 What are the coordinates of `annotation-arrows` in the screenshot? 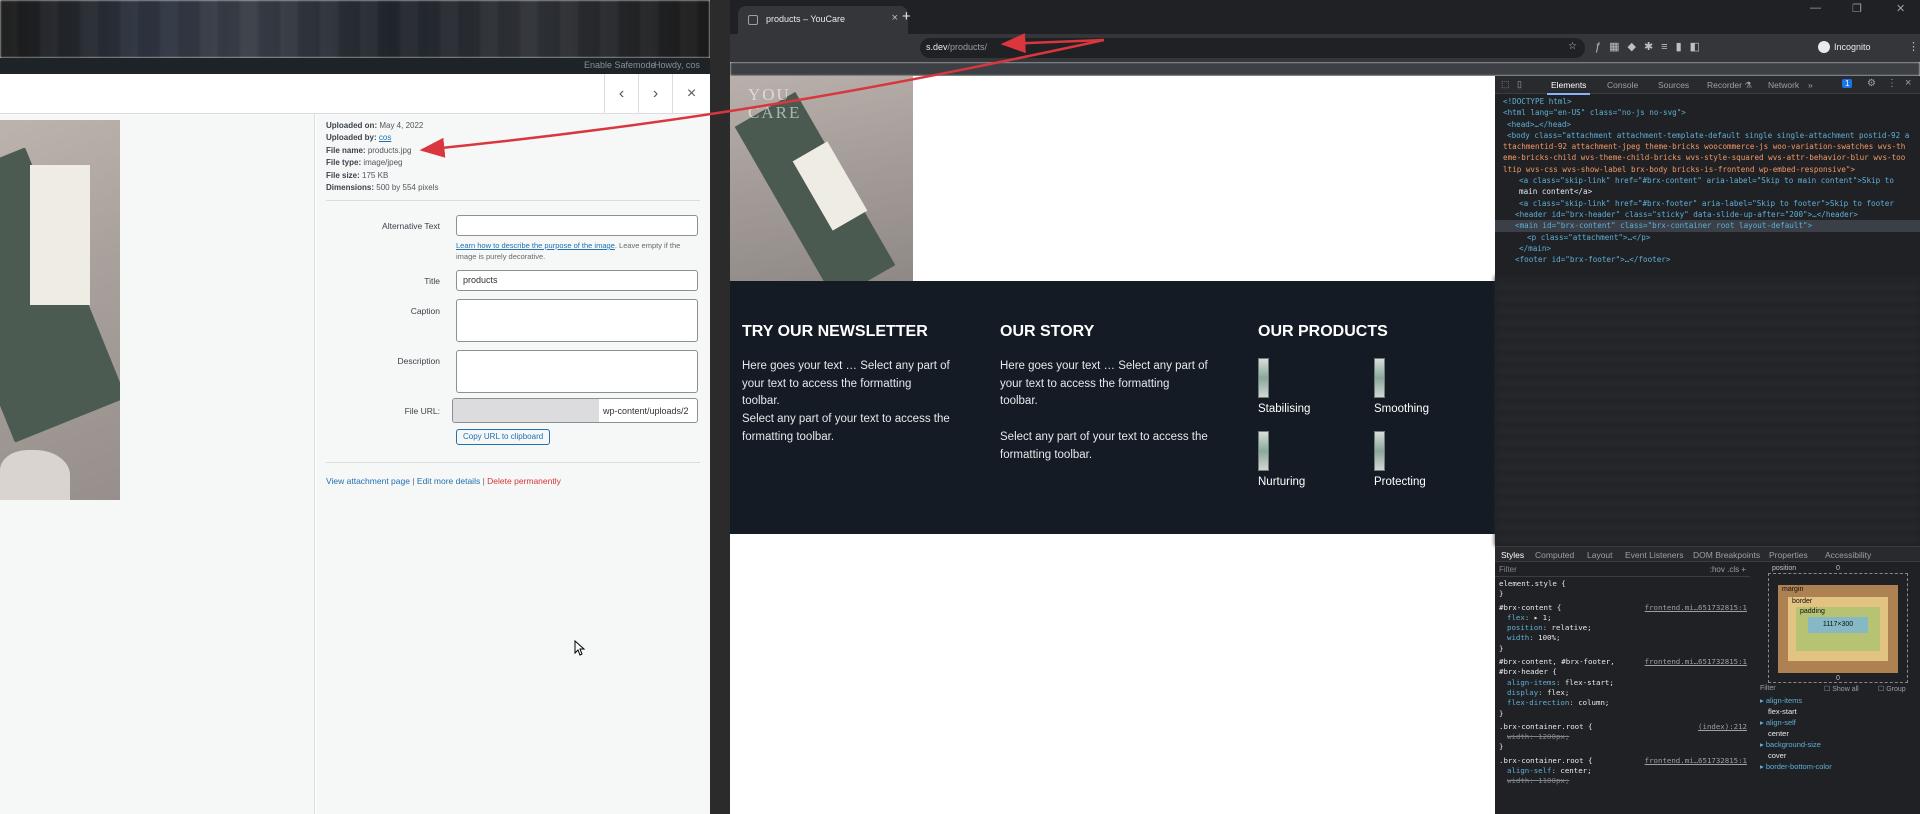 It's located at (762, 95).